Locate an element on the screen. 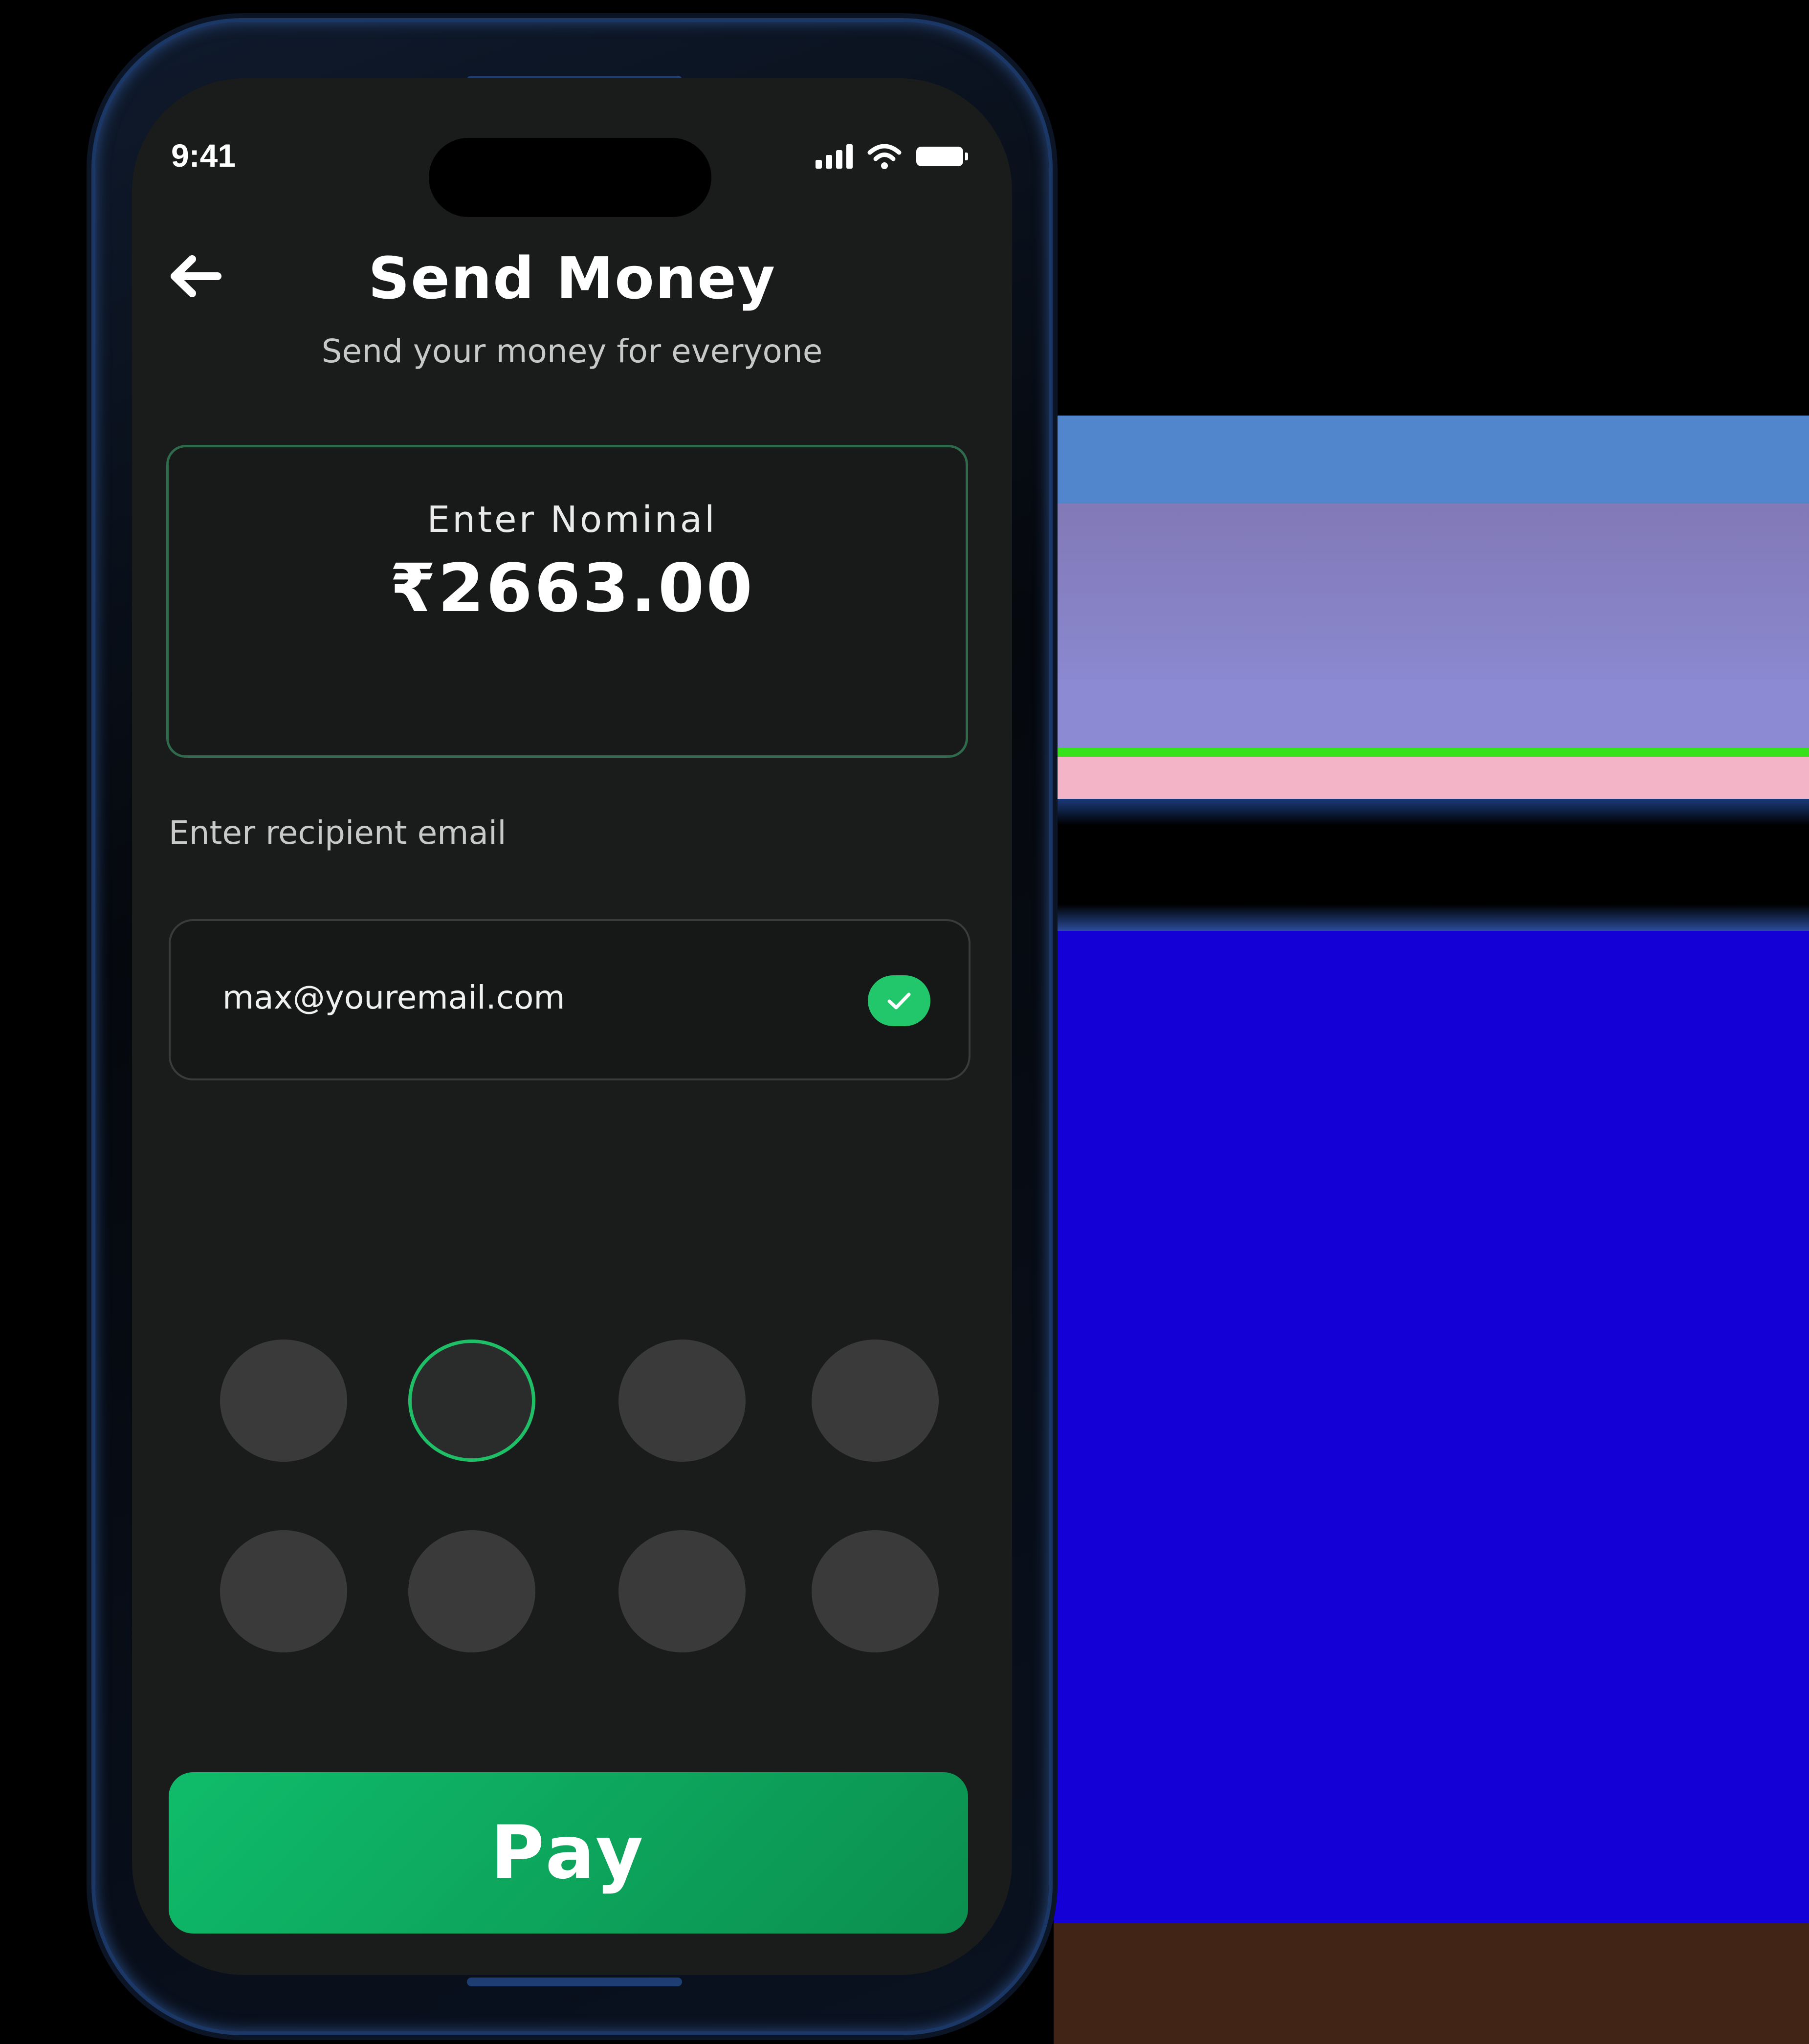 The image size is (1809, 2044). background-band-brown is located at coordinates (1431, 1983).